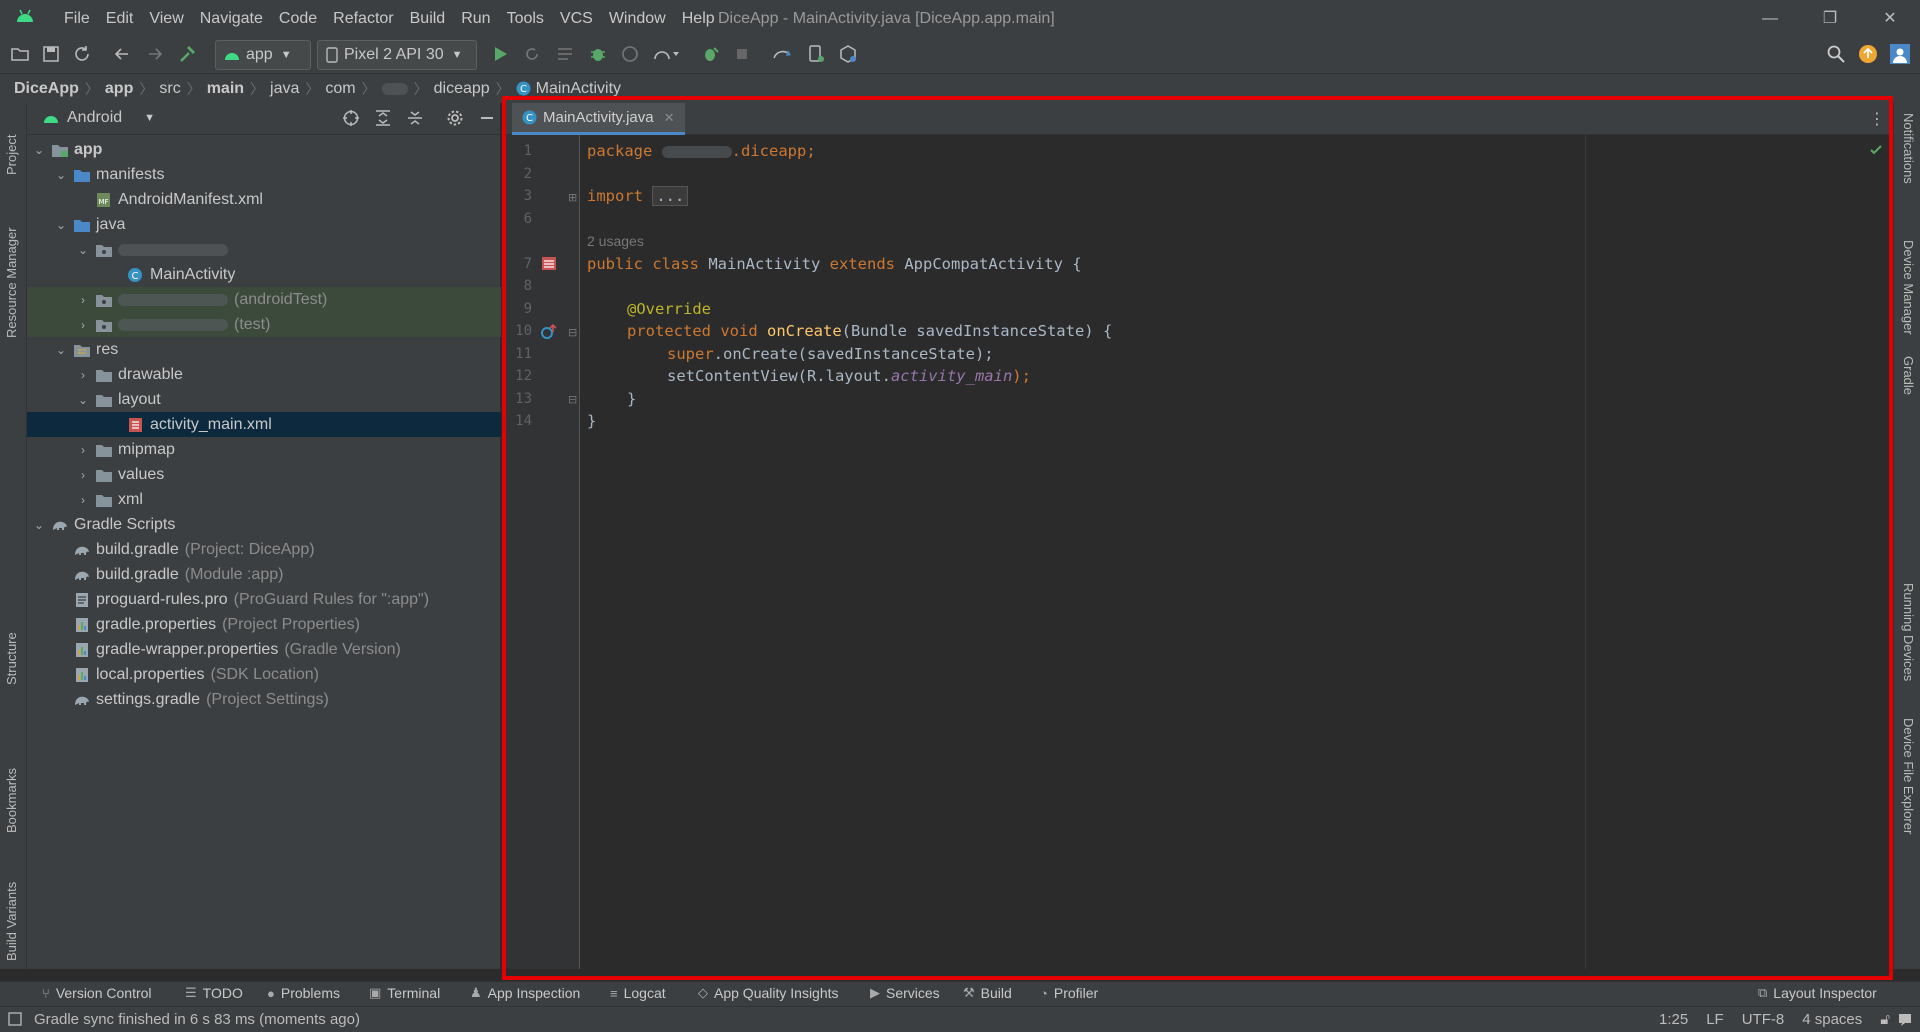  I want to click on tree-node-build-gradle-module: build.gradle (Module :app), so click(264, 574).